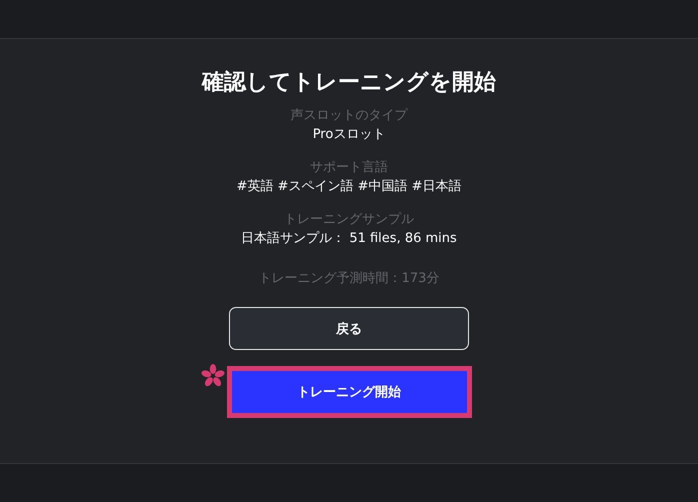 This screenshot has width=698, height=502. I want to click on field-value: Proスロット, so click(349, 135).